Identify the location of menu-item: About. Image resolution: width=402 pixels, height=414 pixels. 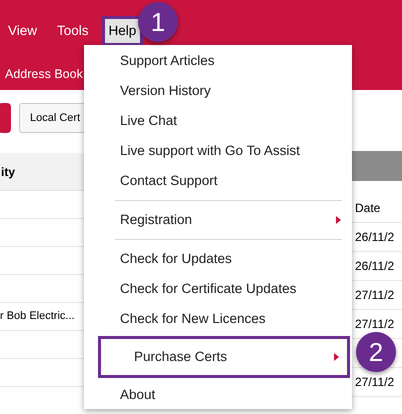
(218, 395).